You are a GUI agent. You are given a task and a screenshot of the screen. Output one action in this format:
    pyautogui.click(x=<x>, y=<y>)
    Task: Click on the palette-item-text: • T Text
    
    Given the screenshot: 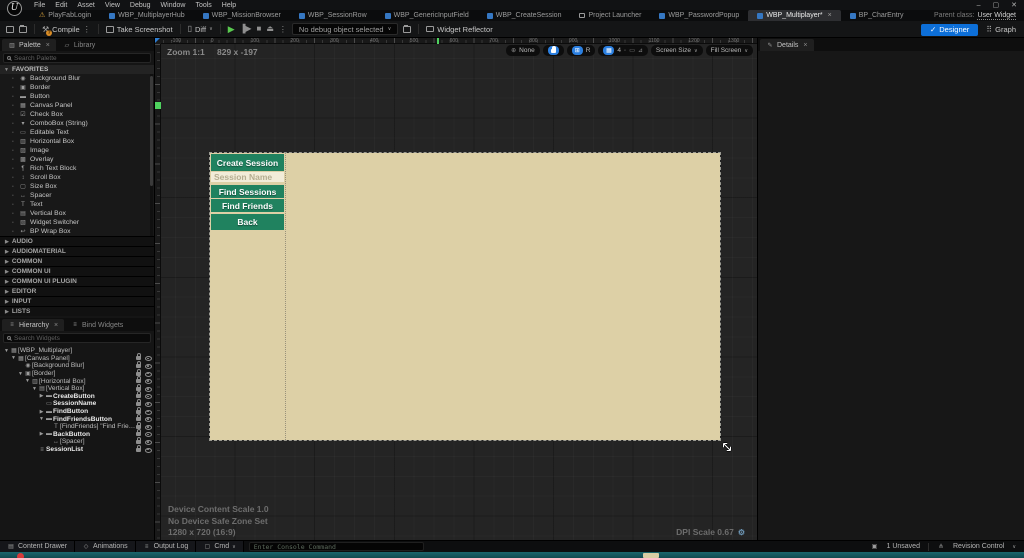 What is the action you would take?
    pyautogui.click(x=77, y=204)
    